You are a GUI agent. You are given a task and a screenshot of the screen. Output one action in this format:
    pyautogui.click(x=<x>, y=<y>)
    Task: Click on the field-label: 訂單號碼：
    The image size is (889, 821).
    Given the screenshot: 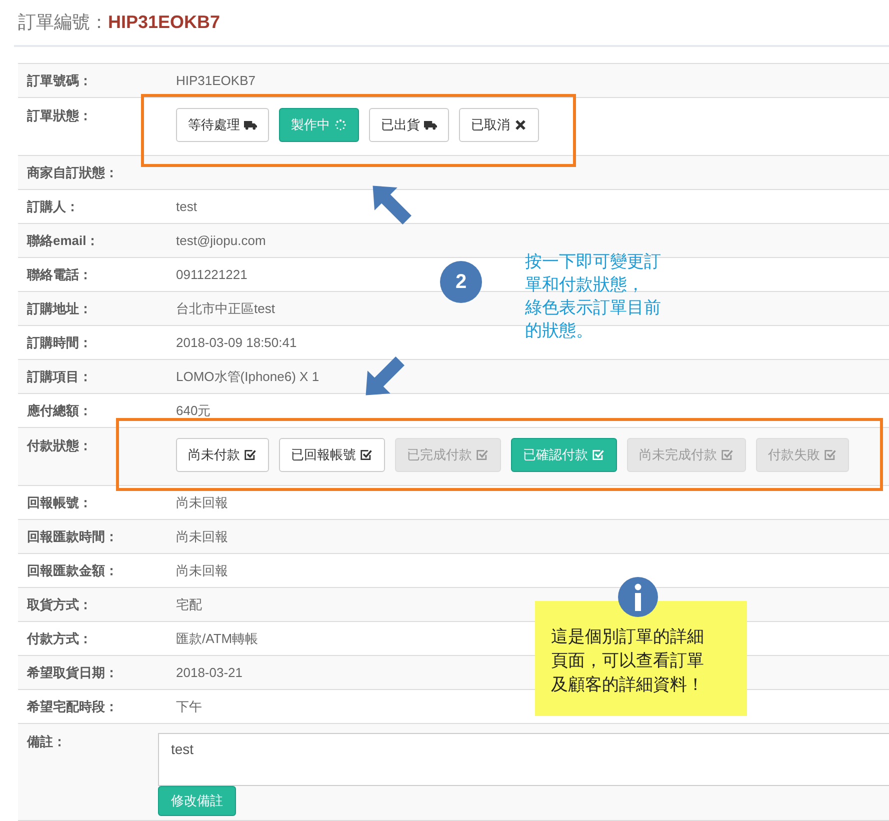 What is the action you would take?
    pyautogui.click(x=59, y=81)
    